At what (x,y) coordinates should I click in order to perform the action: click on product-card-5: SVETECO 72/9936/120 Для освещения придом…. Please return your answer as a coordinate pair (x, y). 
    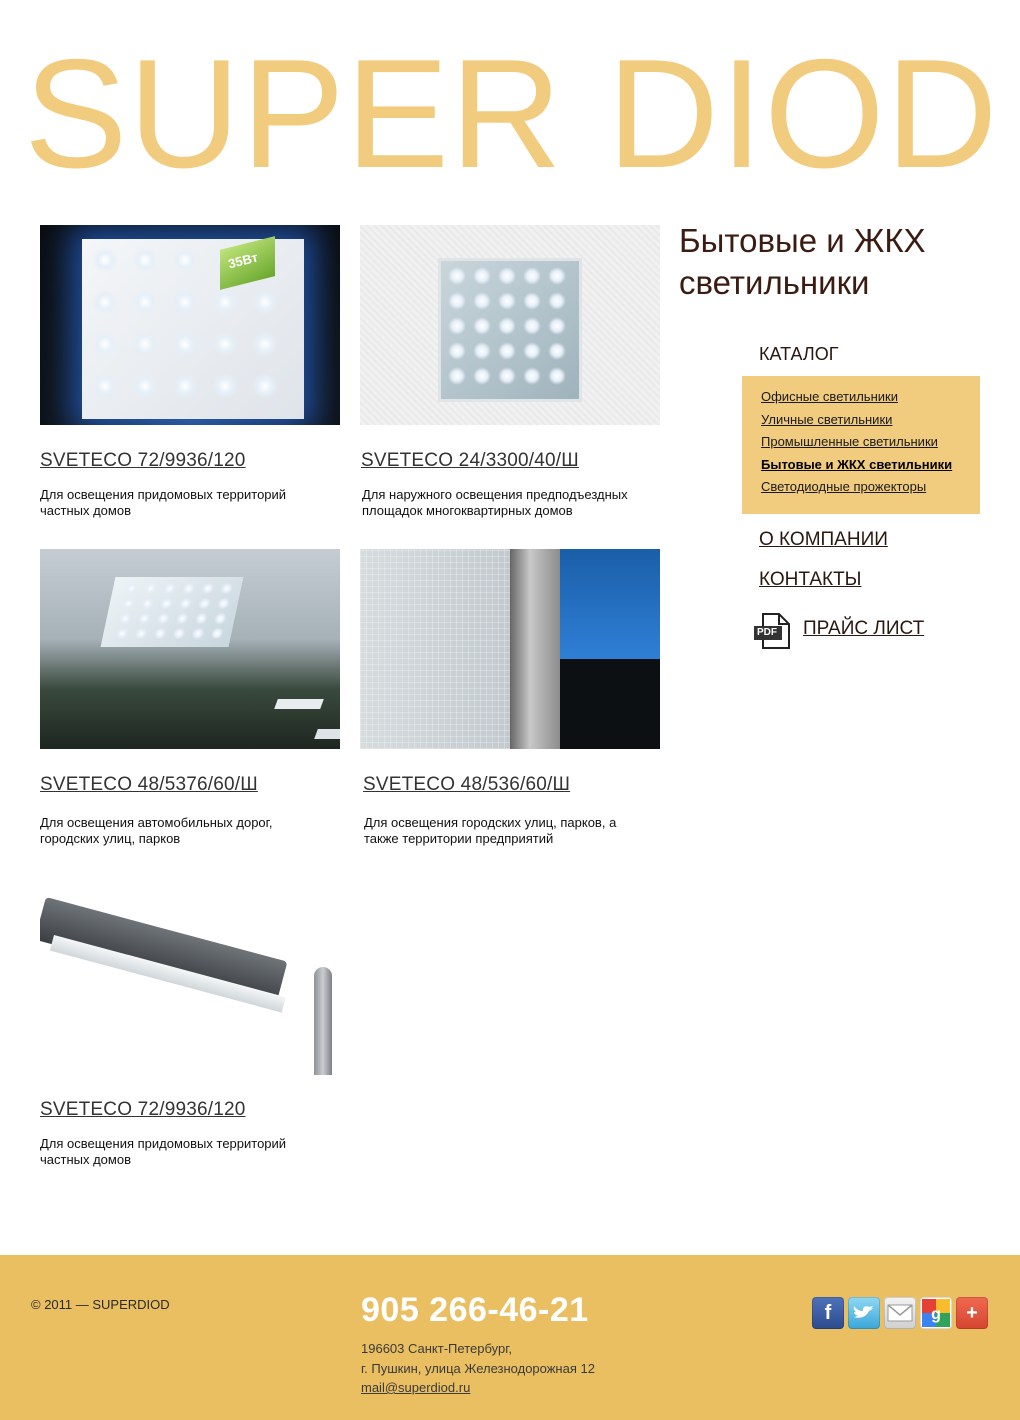
    Looking at the image, I should click on (190, 1021).